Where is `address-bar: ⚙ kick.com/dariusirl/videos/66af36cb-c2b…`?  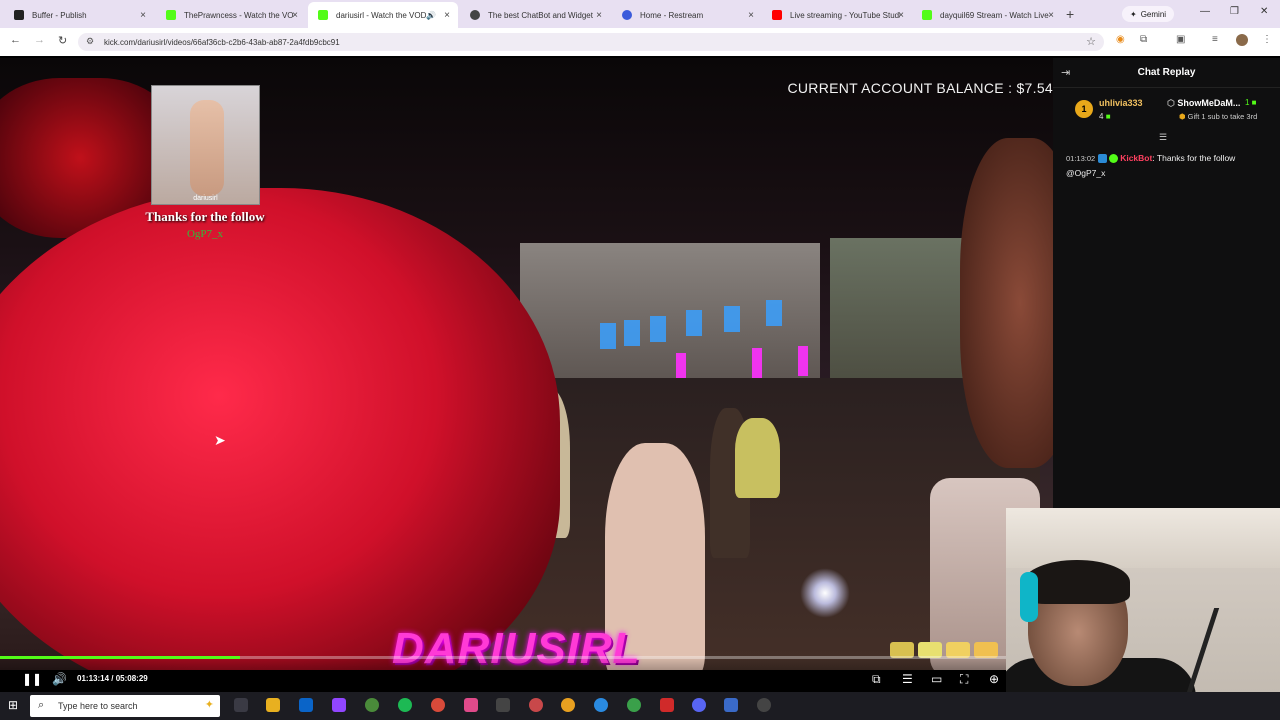 address-bar: ⚙ kick.com/dariusirl/videos/66af36cb-c2b… is located at coordinates (591, 42).